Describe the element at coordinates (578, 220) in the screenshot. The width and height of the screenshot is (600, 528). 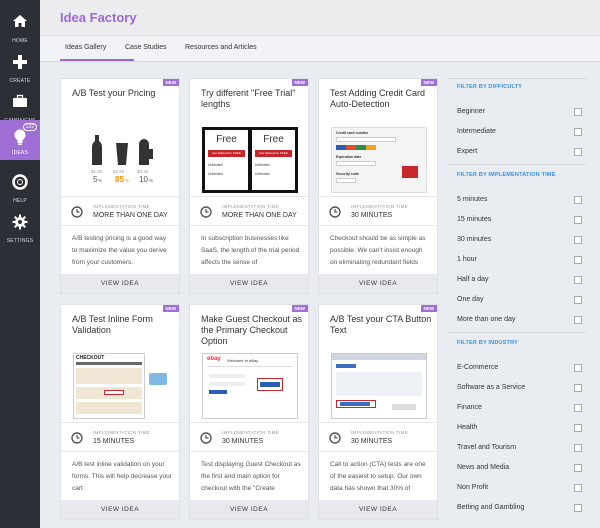
I see `filter-checkbox-15-minutes` at that location.